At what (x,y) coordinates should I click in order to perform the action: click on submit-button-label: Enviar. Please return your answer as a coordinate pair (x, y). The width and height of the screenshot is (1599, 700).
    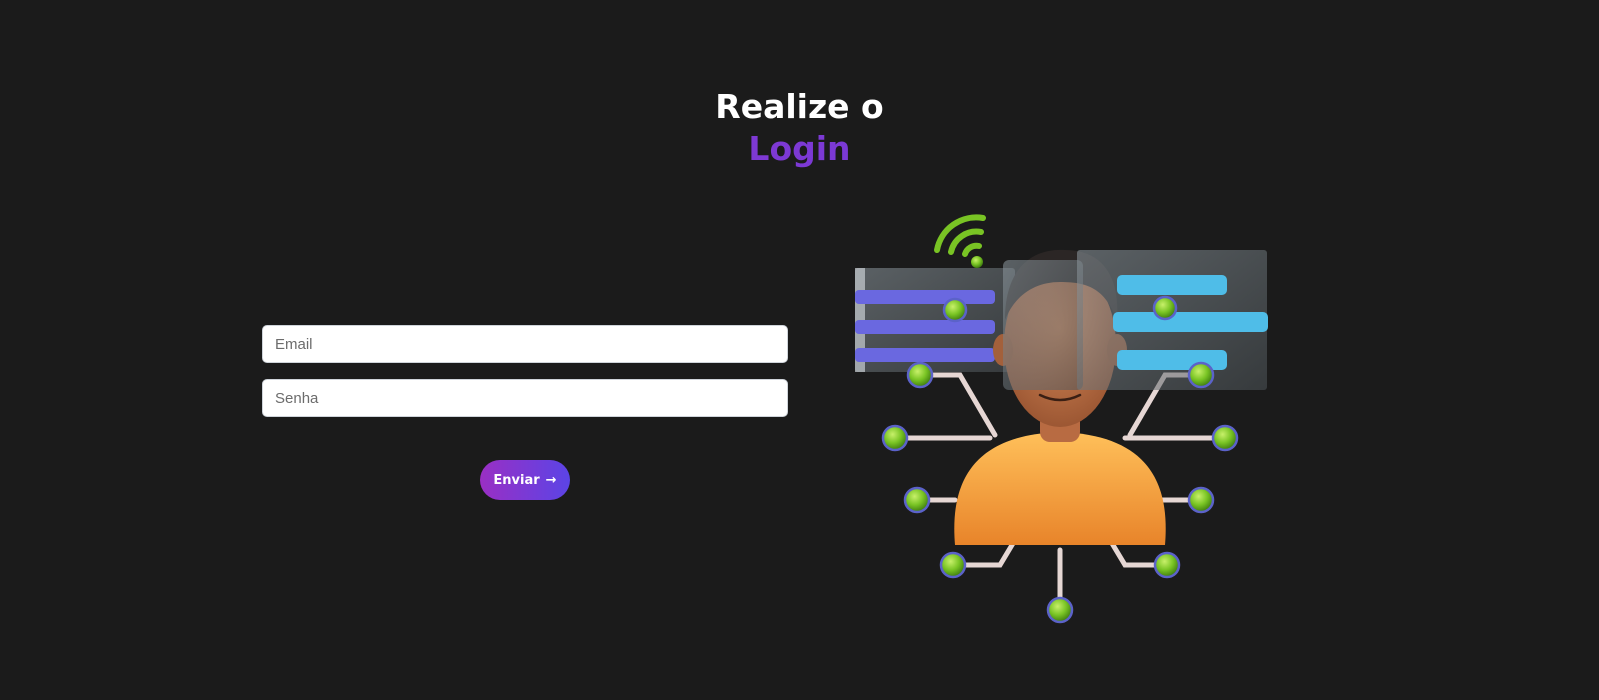
    Looking at the image, I should click on (516, 480).